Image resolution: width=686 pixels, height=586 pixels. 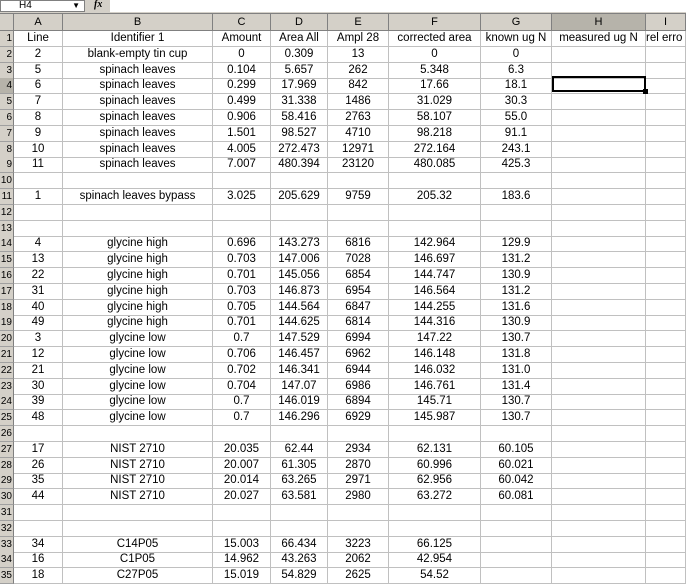 I want to click on cell-e17: 6954, so click(x=358, y=291).